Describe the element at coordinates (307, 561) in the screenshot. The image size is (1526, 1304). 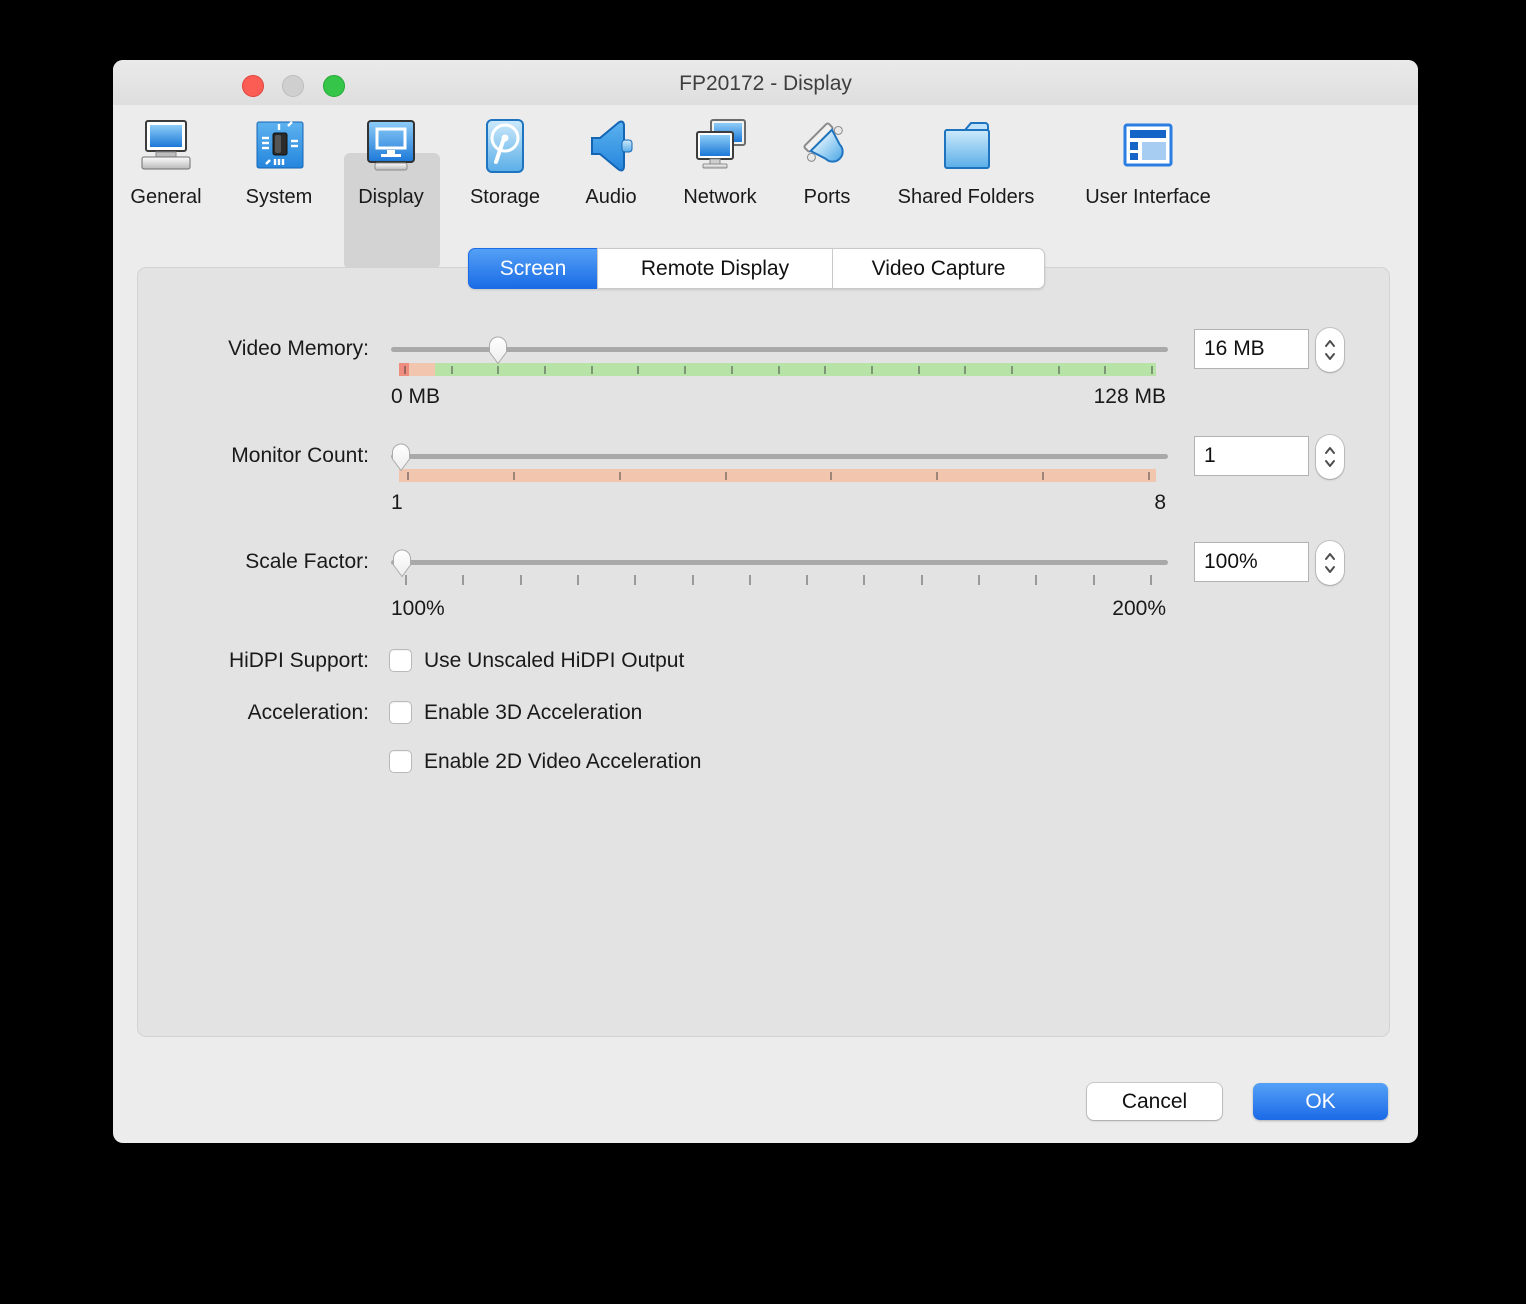
I see `scale-factor-label: Scale Factor:` at that location.